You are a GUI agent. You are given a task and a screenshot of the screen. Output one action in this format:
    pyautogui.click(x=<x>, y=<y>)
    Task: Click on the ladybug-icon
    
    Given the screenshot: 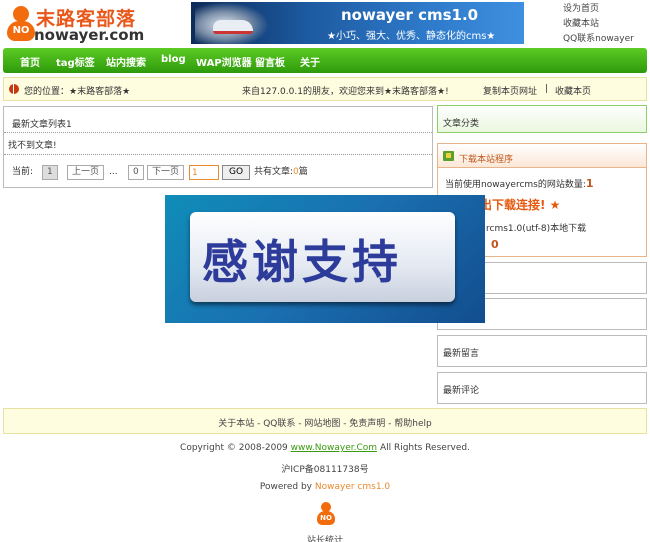 What is the action you would take?
    pyautogui.click(x=14, y=89)
    